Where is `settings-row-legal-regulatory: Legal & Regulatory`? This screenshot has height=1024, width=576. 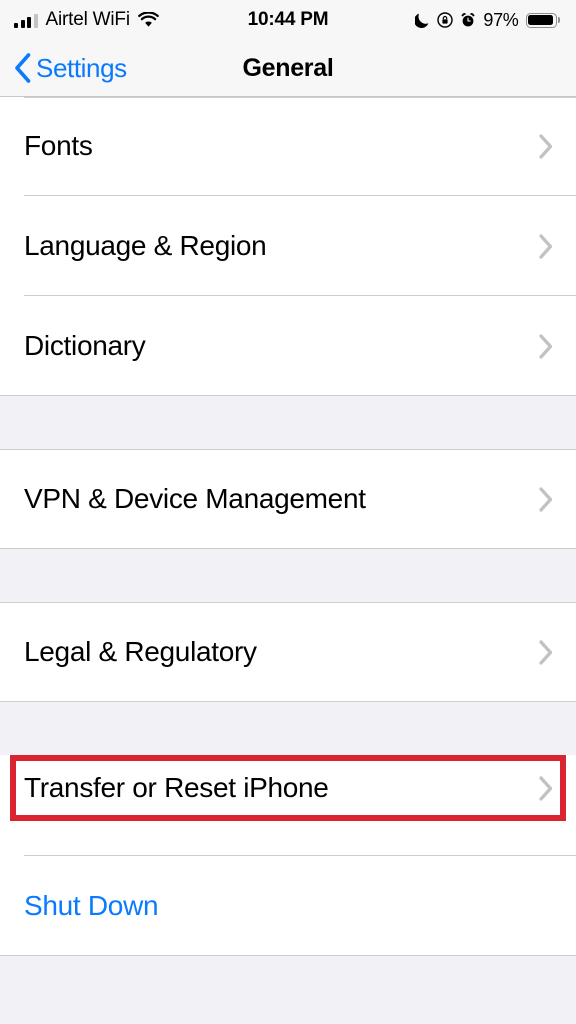
settings-row-legal-regulatory: Legal & Regulatory is located at coordinates (288, 652).